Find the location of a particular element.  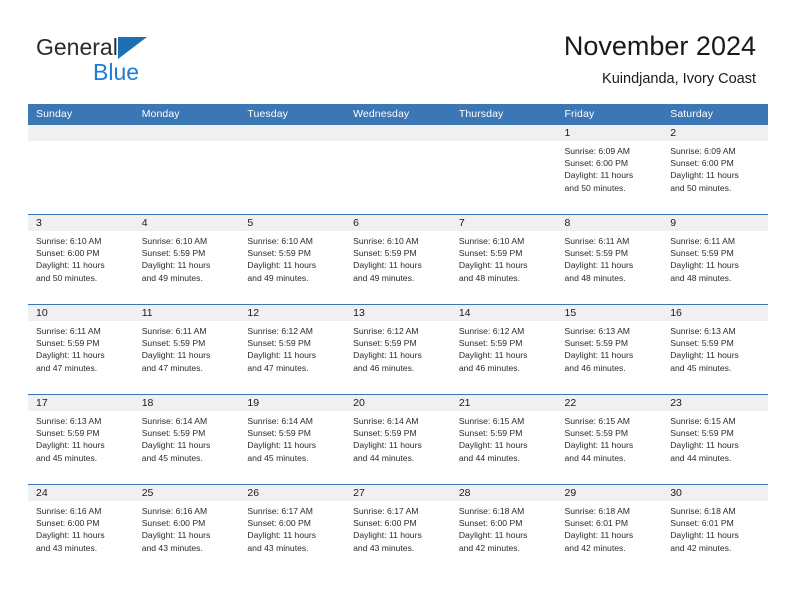

day-detail-line: and 46 minutes. is located at coordinates (384, 367).